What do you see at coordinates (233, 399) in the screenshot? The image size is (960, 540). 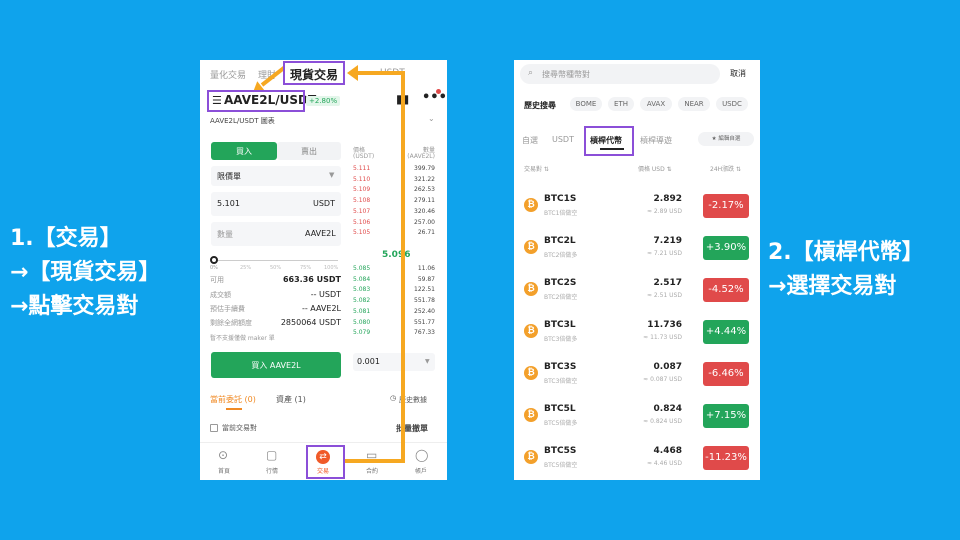 I see `current-orders-tab: 當前委託 (0)` at bounding box center [233, 399].